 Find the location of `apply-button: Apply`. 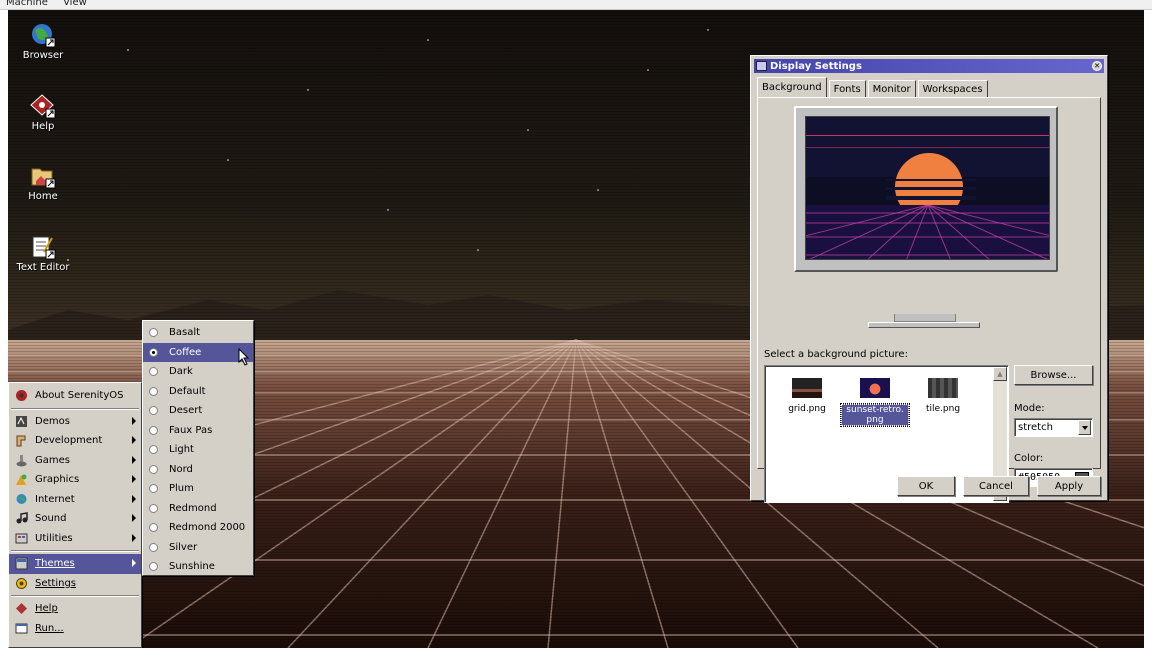

apply-button: Apply is located at coordinates (1069, 486).